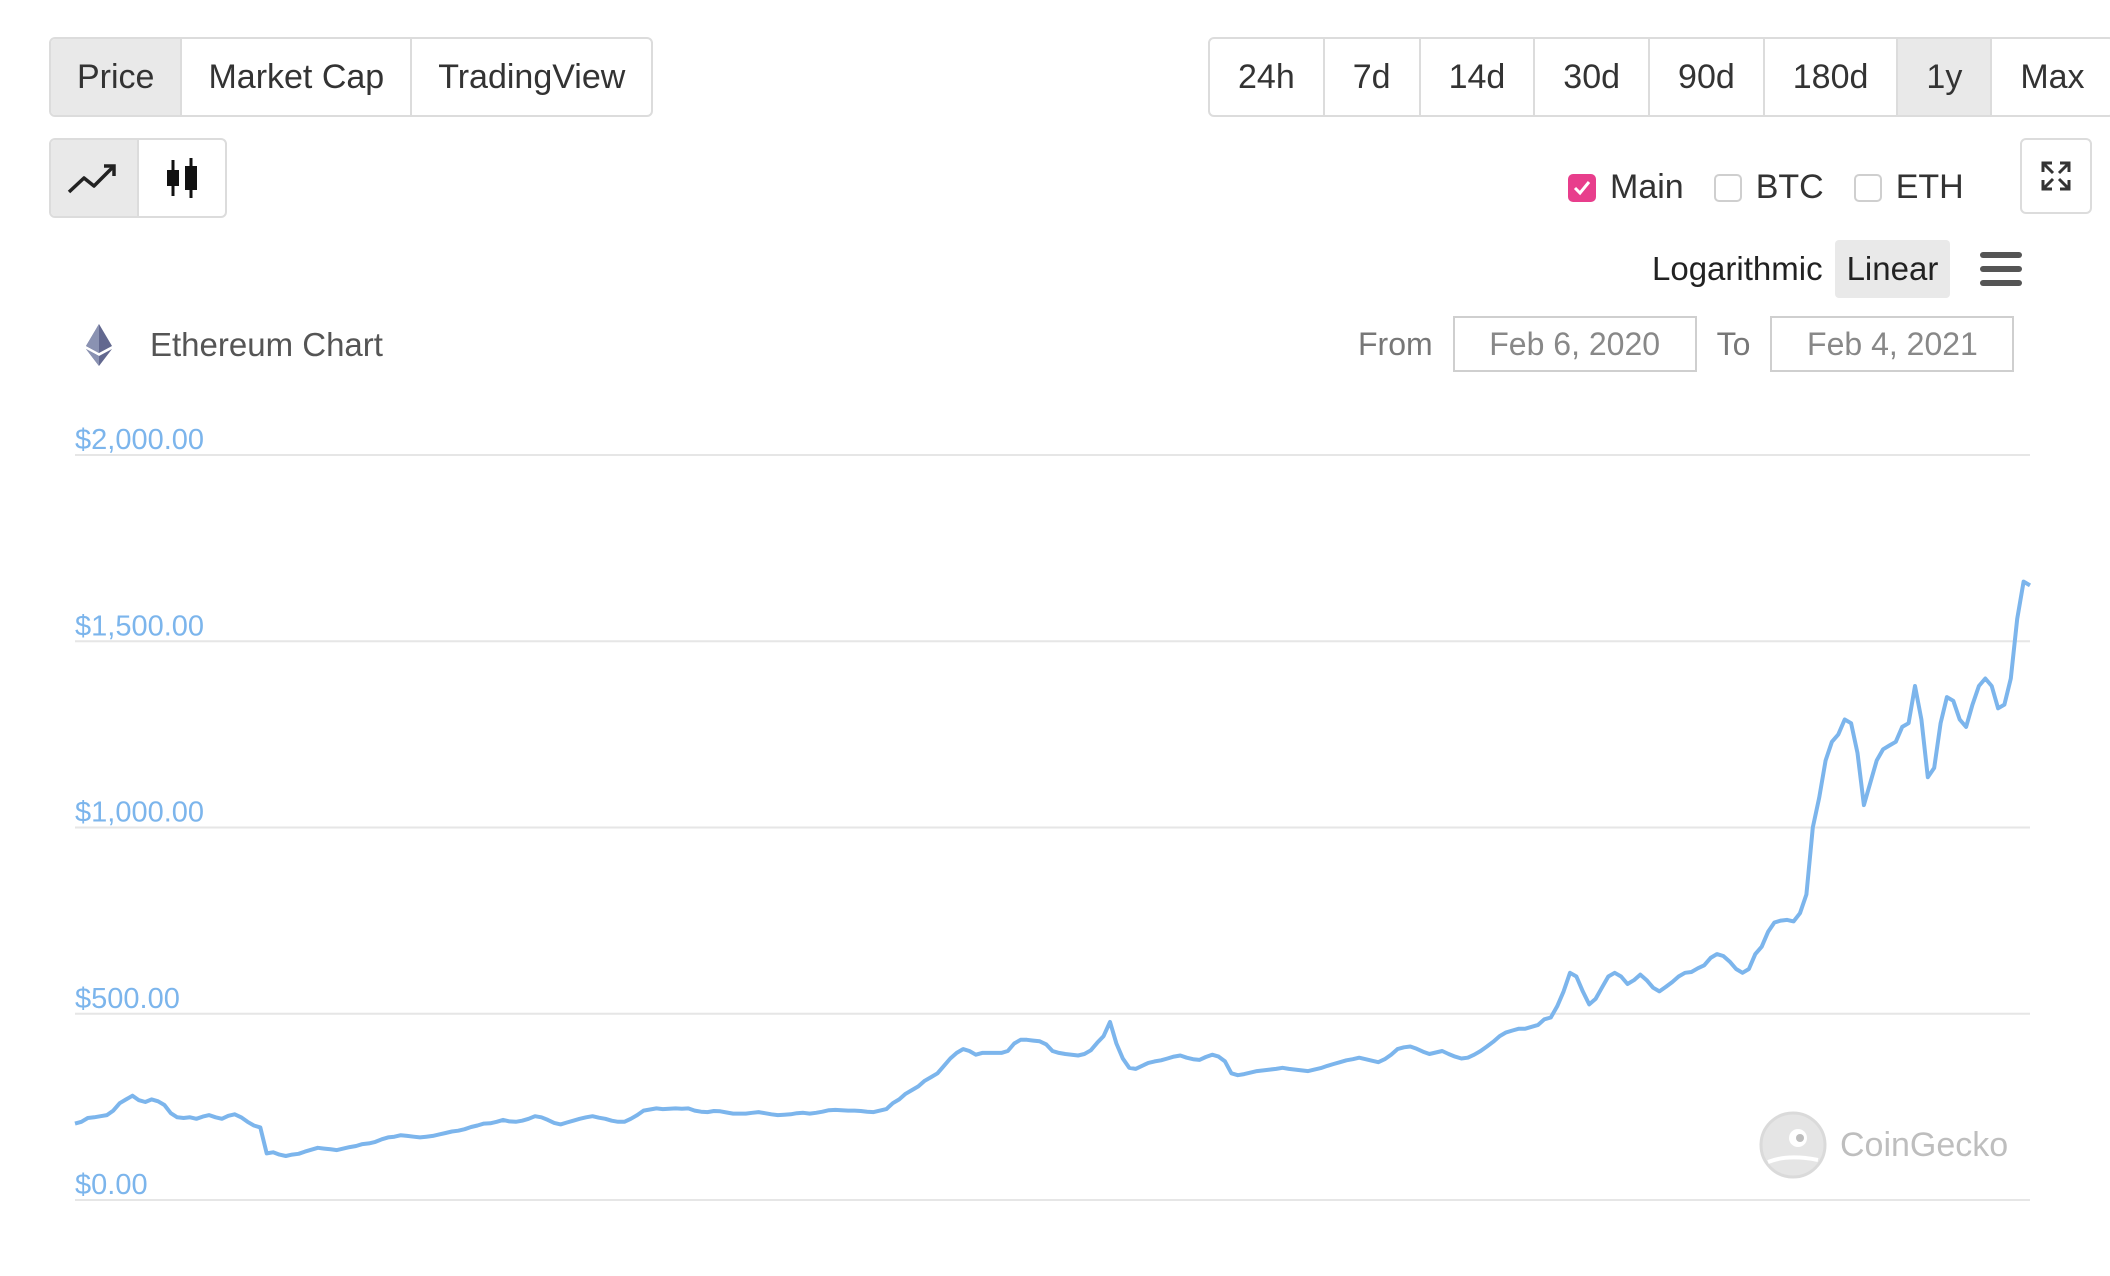 This screenshot has width=2110, height=1276. Describe the element at coordinates (139, 440) in the screenshot. I see `y-tick-label: $2,000.00` at that location.